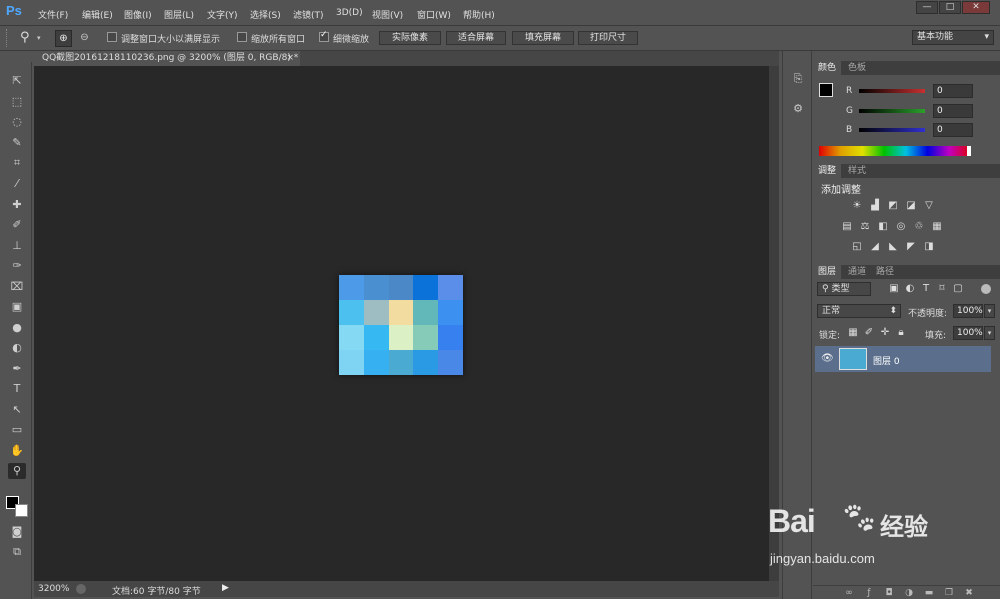  What do you see at coordinates (138, 14) in the screenshot?
I see `menu-image: 图像(I)` at bounding box center [138, 14].